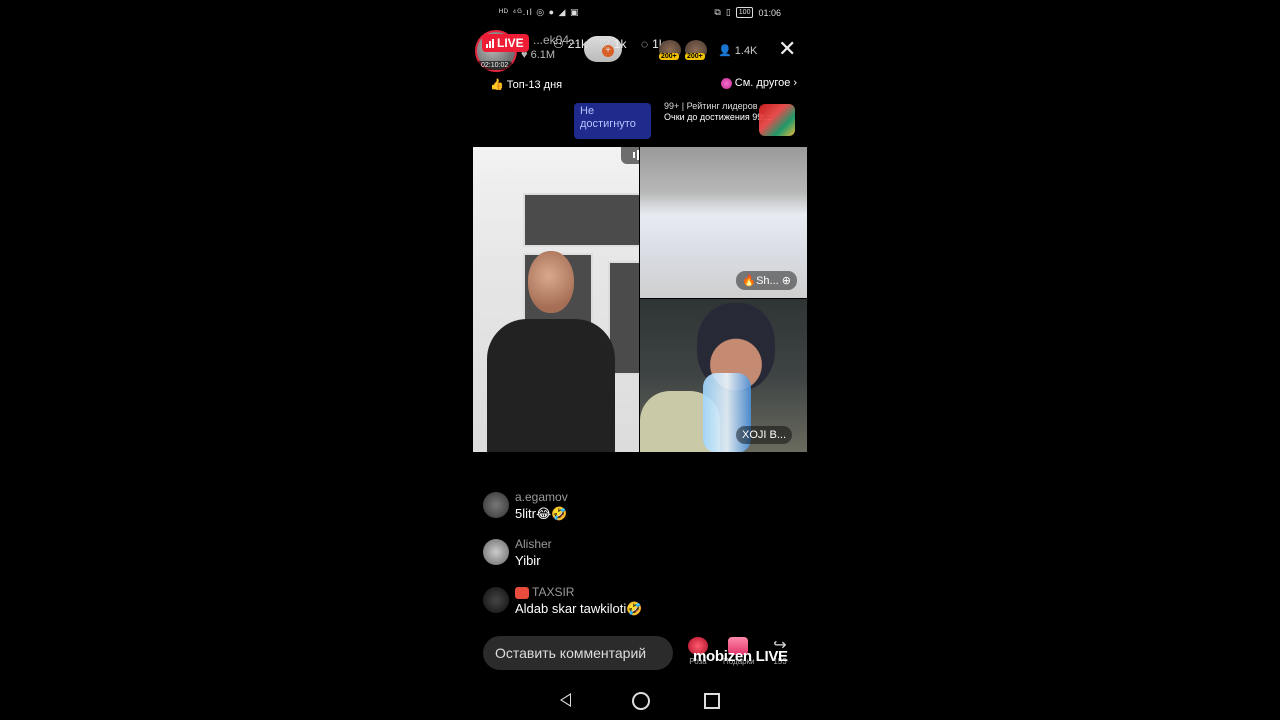 The width and height of the screenshot is (1280, 720). What do you see at coordinates (544, 592) in the screenshot?
I see `comment-username: TAXSIR` at bounding box center [544, 592].